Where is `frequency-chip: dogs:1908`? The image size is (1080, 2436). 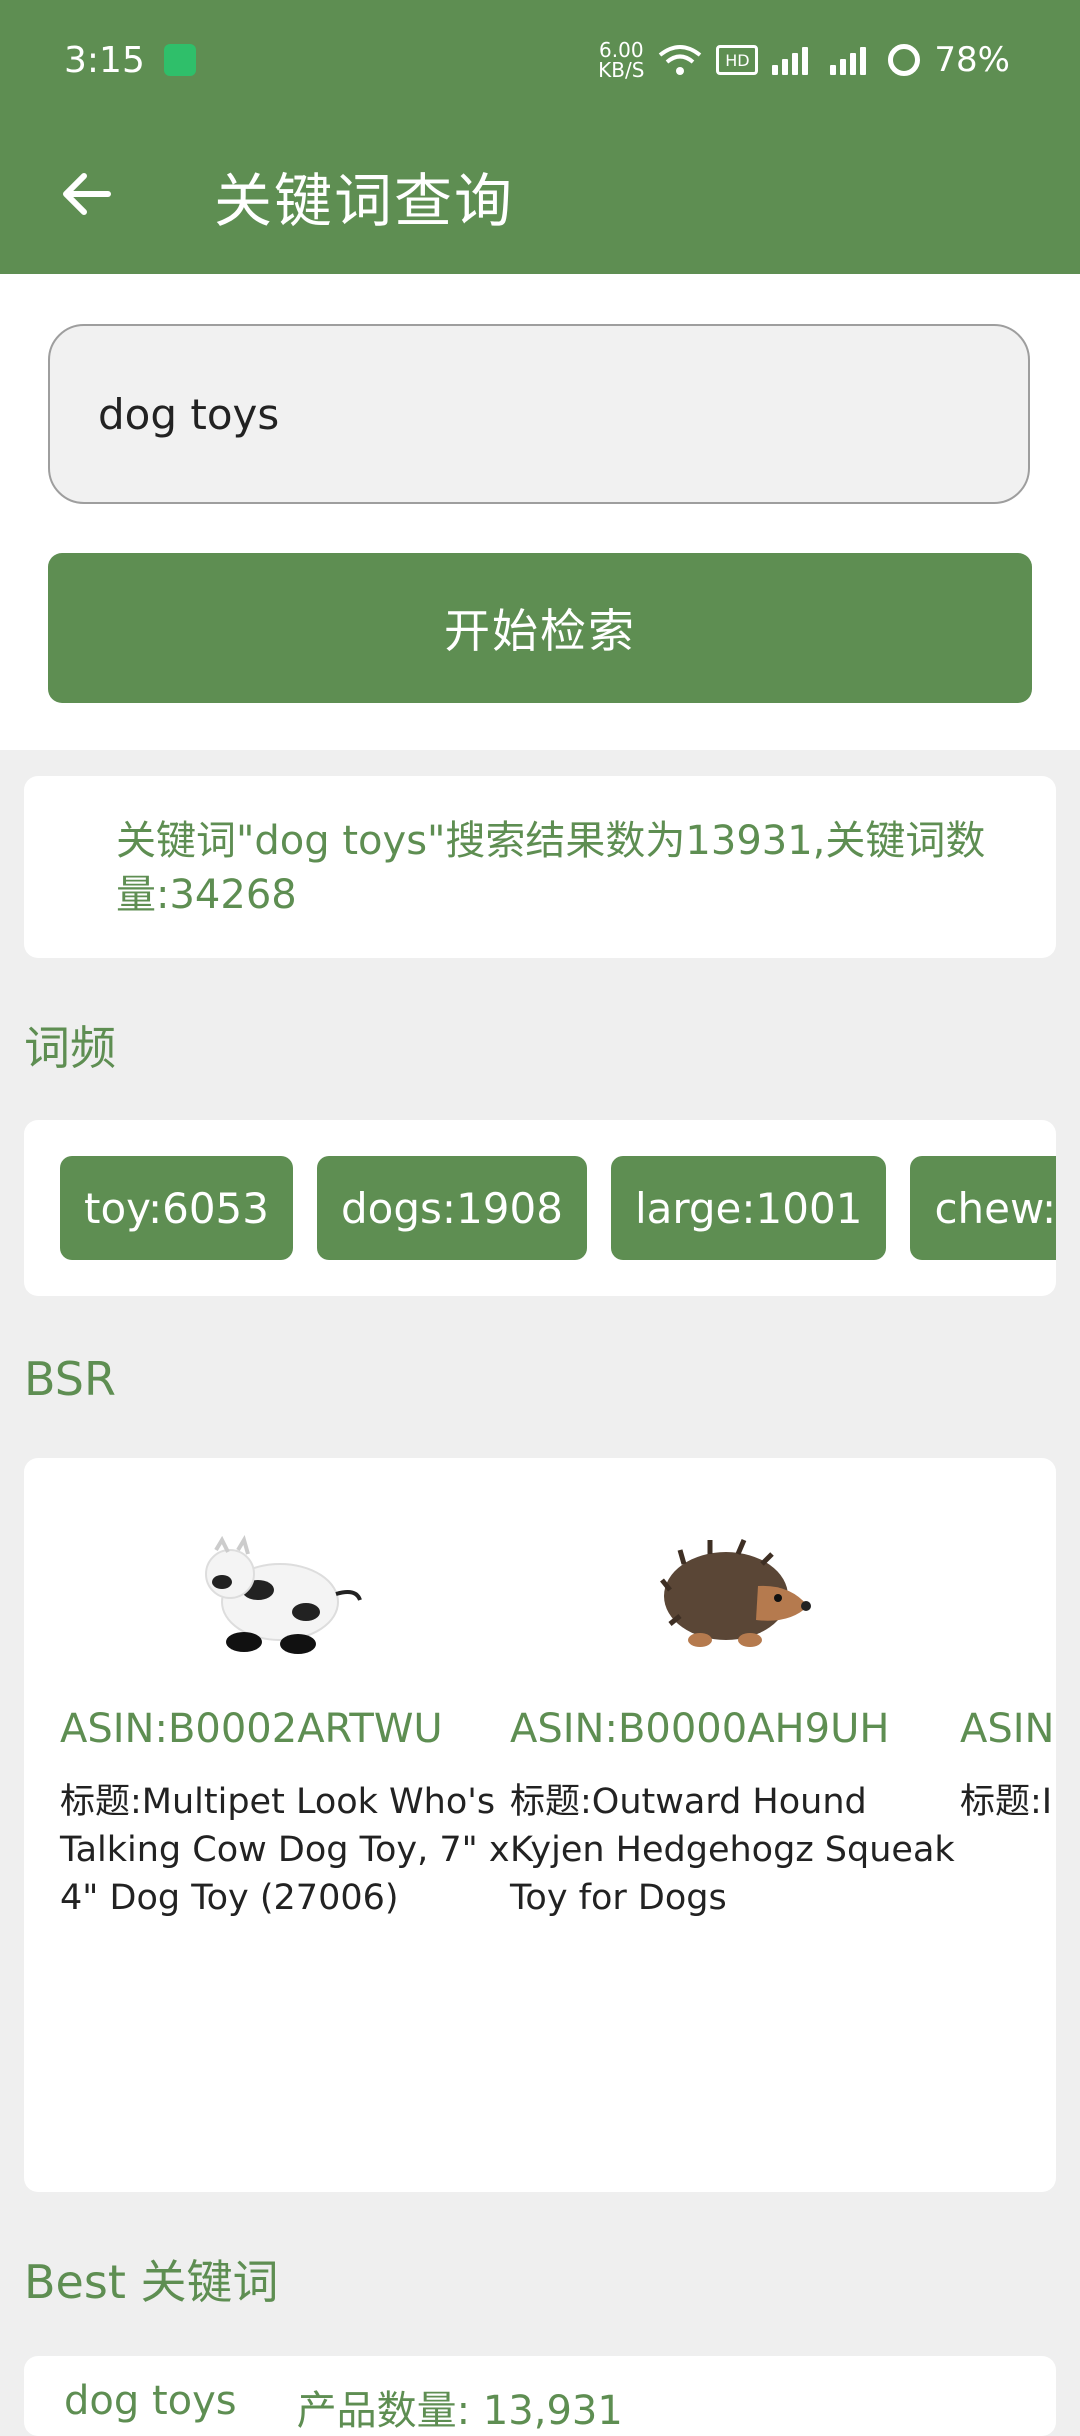
frequency-chip: dogs:1908 is located at coordinates (452, 1208).